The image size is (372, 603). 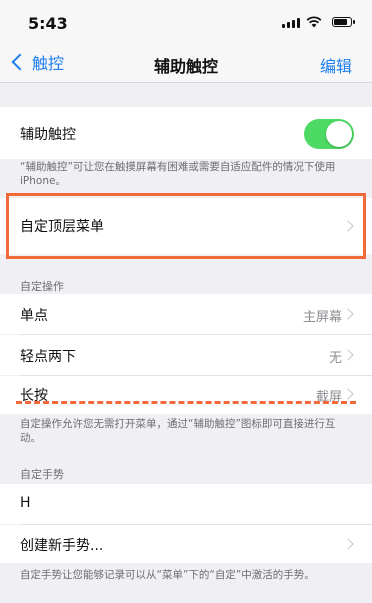 What do you see at coordinates (343, 22) in the screenshot?
I see `battery-icon` at bounding box center [343, 22].